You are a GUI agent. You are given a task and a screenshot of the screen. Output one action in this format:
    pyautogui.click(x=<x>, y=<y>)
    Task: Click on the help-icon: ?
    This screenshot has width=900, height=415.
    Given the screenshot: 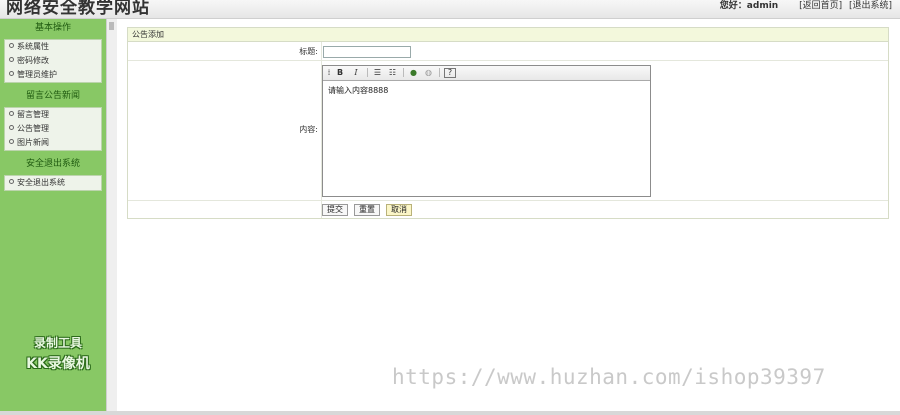 What is the action you would take?
    pyautogui.click(x=450, y=73)
    